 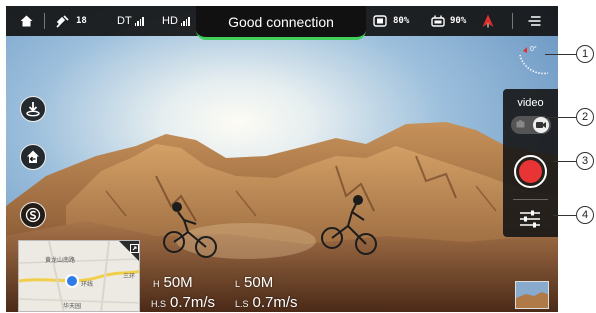 I want to click on mini-map: 黄龙山南路 环线 三环 华天园, so click(x=79, y=276).